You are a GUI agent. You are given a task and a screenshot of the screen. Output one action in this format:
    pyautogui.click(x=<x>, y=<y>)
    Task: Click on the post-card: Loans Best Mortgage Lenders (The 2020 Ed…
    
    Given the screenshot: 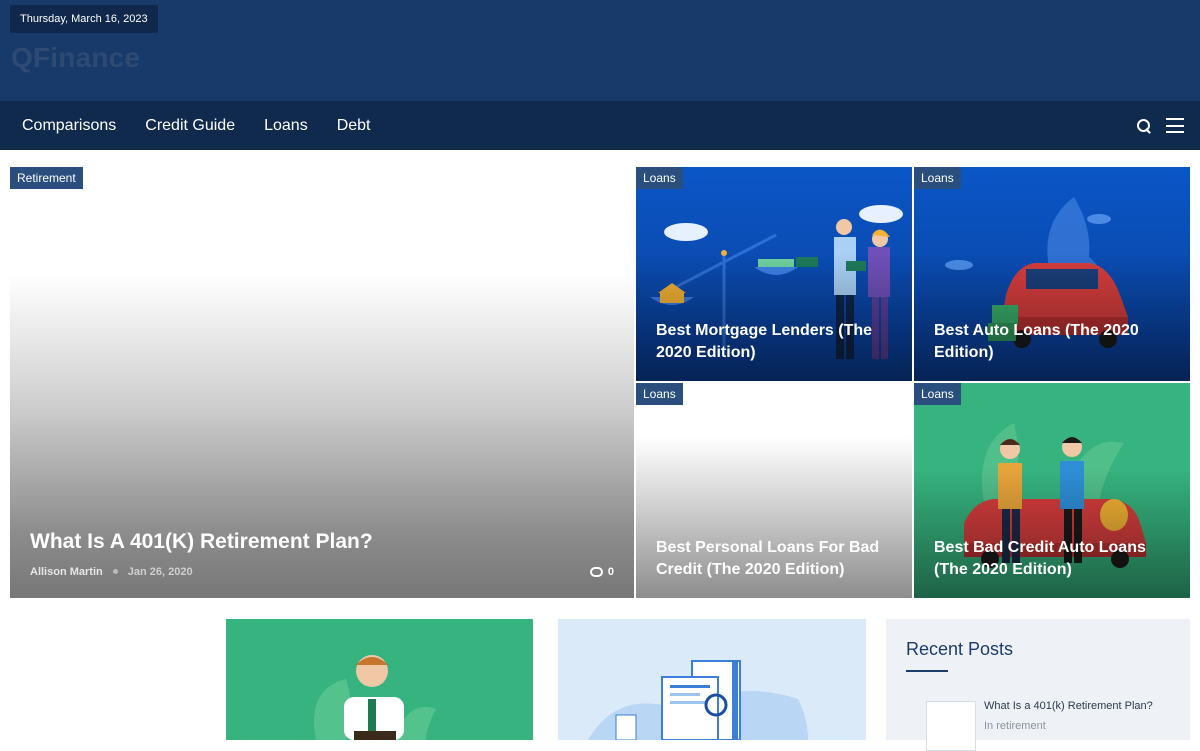 What is the action you would take?
    pyautogui.click(x=774, y=274)
    